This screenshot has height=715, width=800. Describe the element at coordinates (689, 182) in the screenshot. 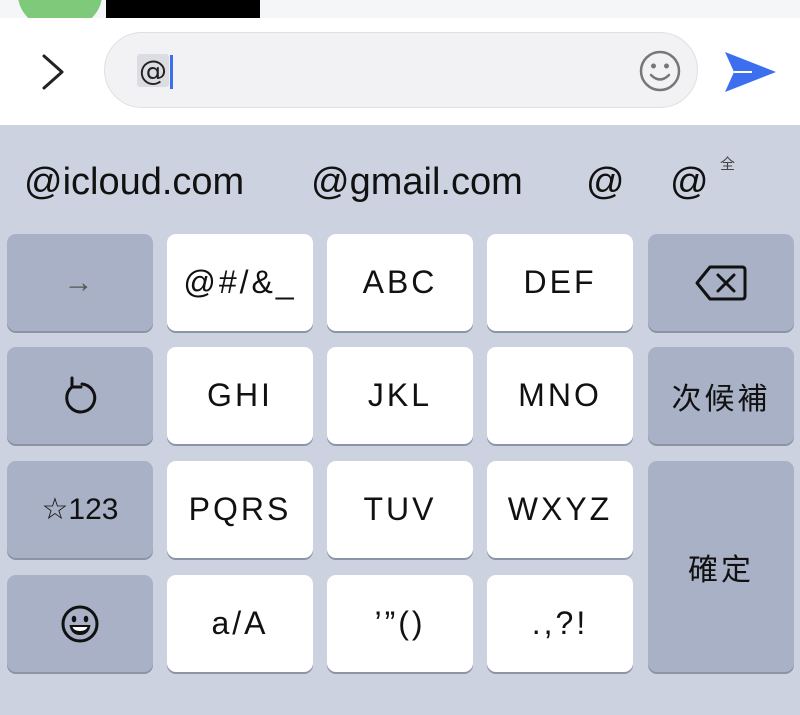

I see `suggestion-at-fullwidth: @` at that location.